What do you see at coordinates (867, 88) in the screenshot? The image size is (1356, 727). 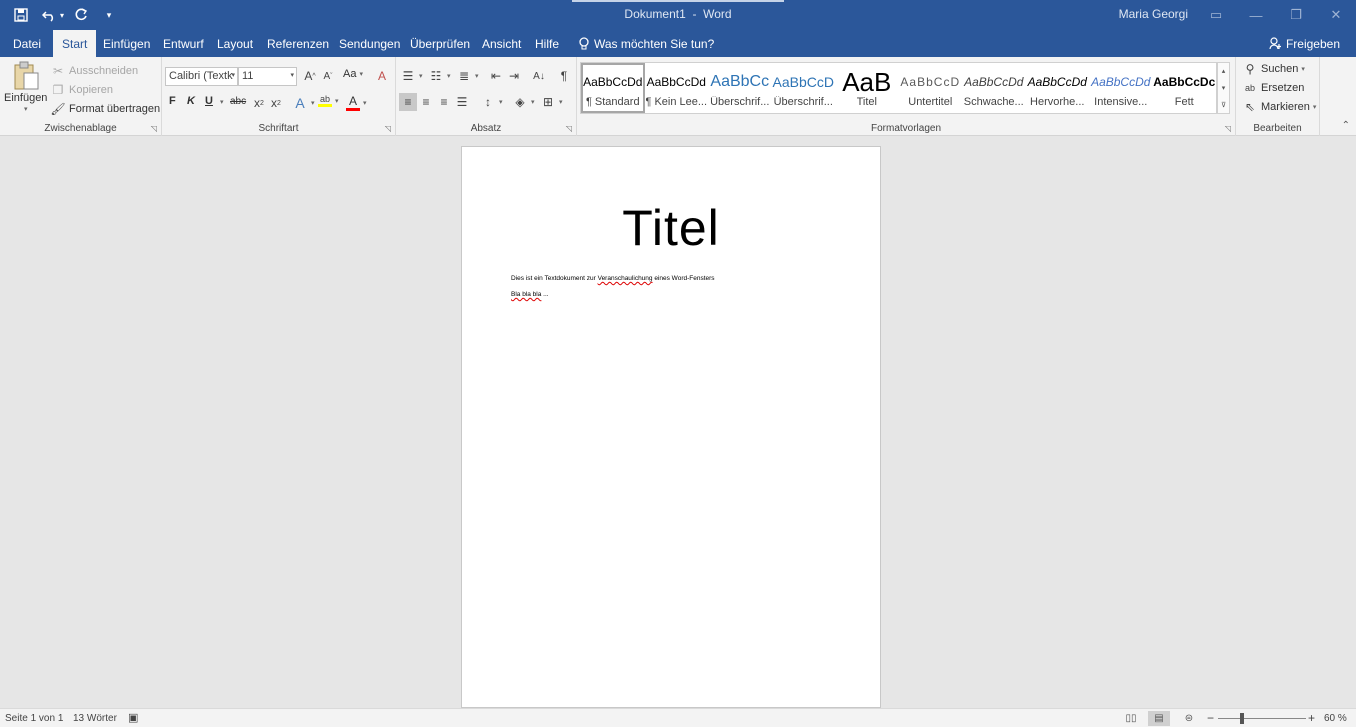 I see `style-title: AaB Titel` at bounding box center [867, 88].